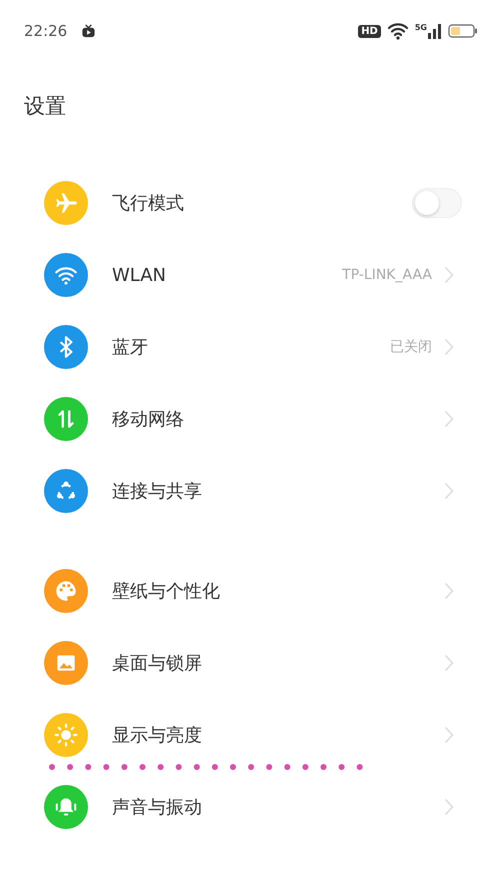 This screenshot has width=500, height=882. Describe the element at coordinates (157, 807) in the screenshot. I see `setting-label: 声音与振动` at that location.